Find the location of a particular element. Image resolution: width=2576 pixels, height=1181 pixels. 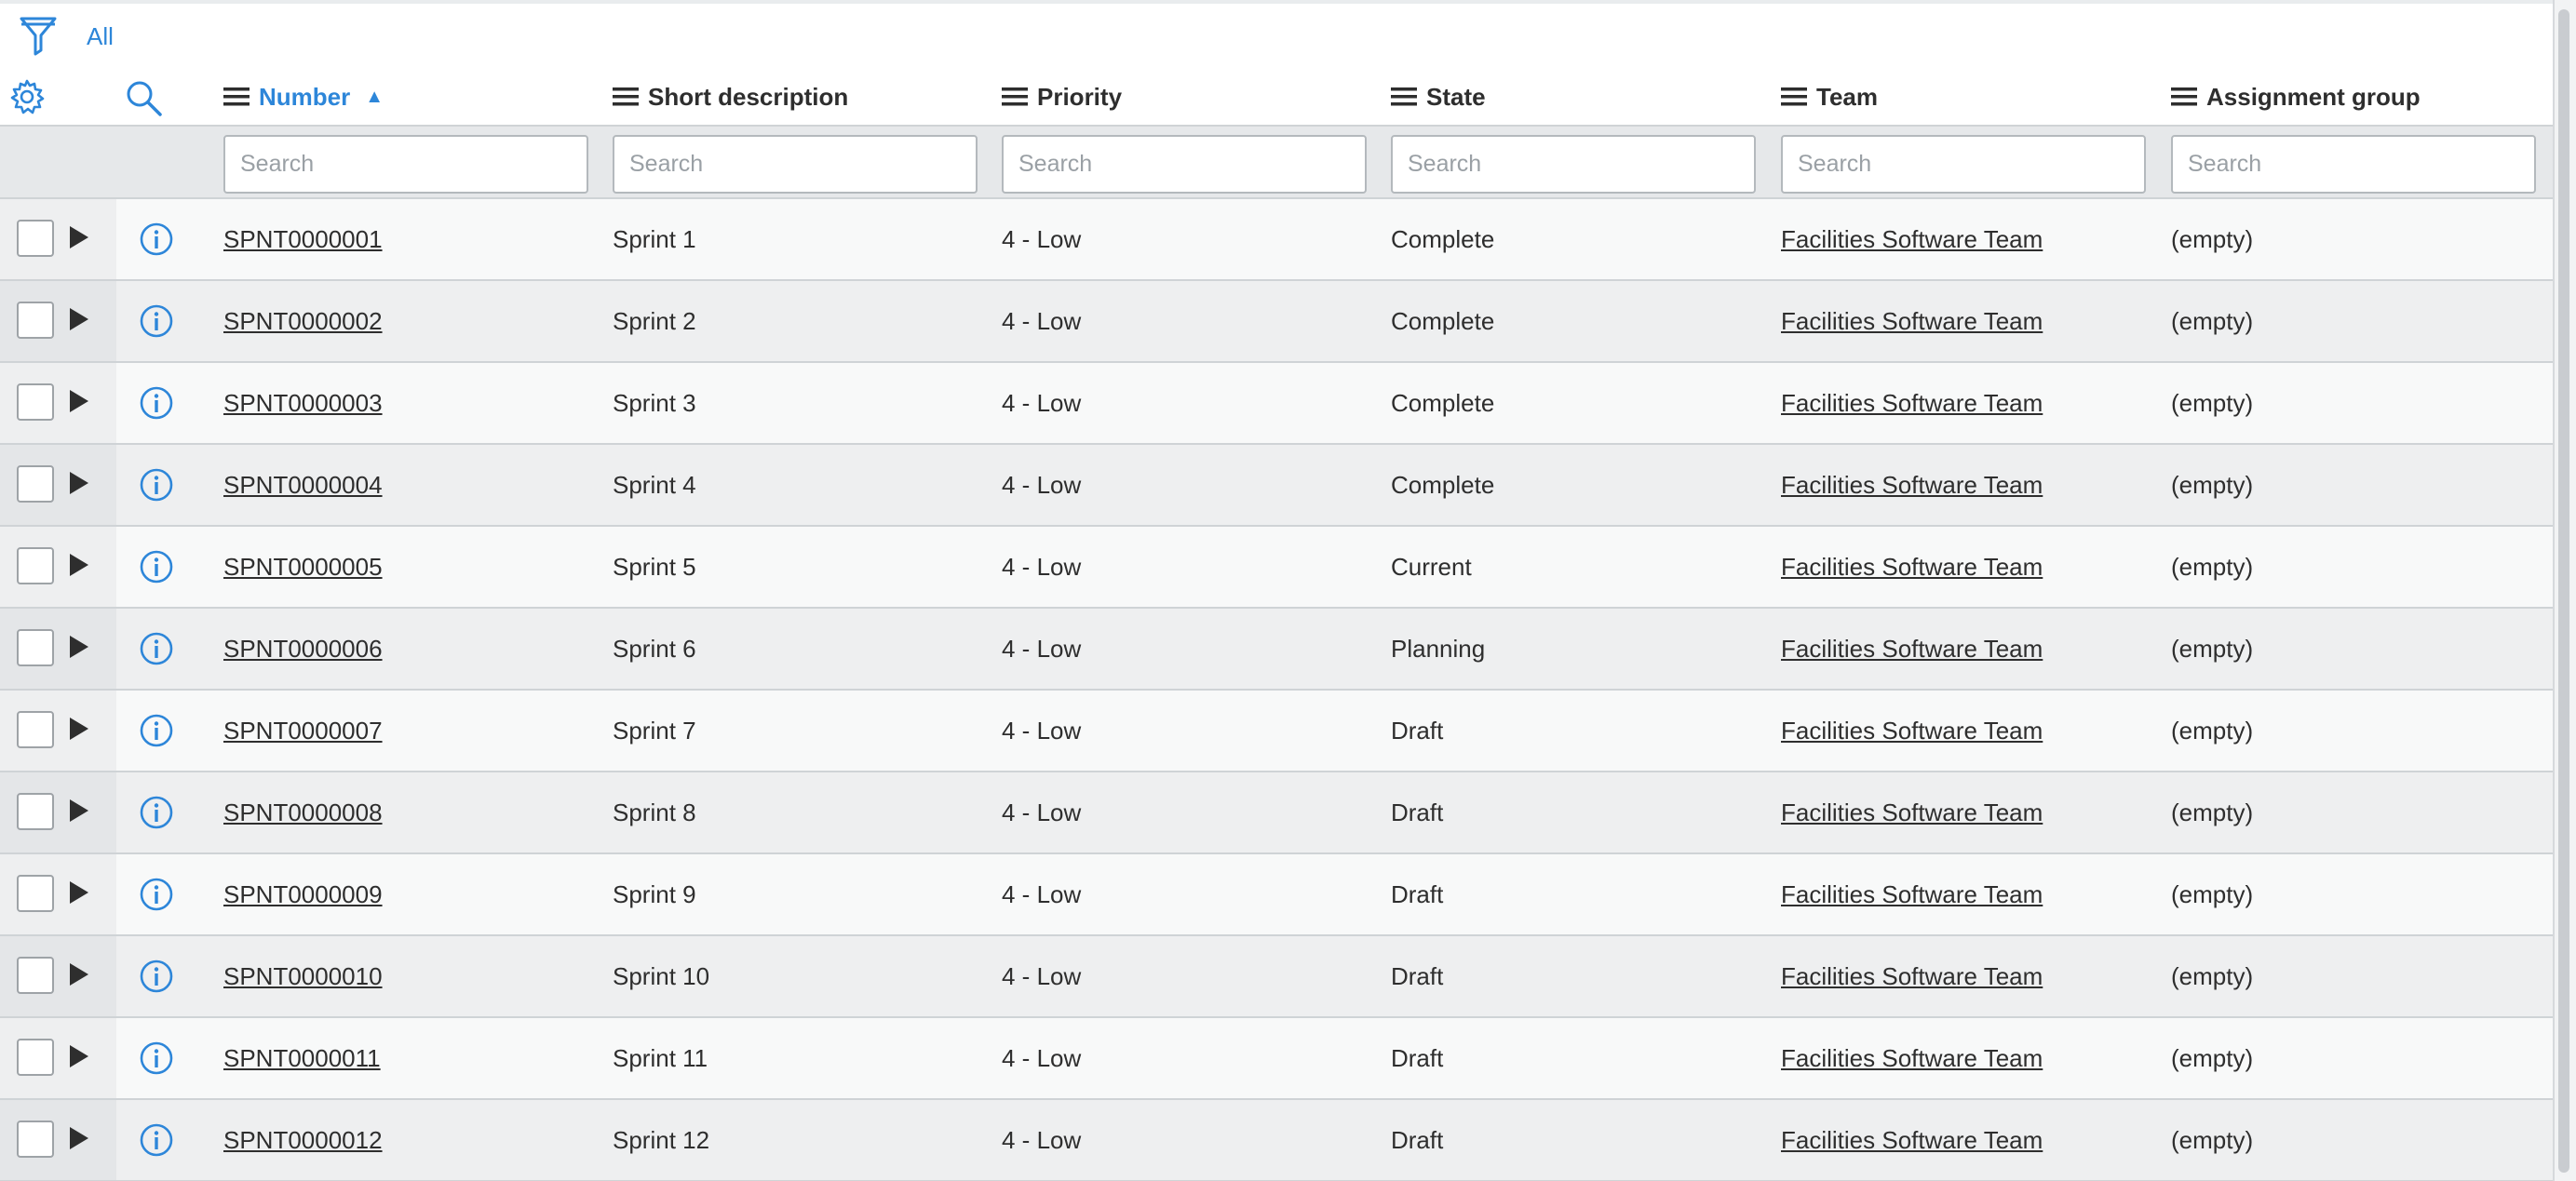

column-header-short-description: Short description is located at coordinates (730, 97).